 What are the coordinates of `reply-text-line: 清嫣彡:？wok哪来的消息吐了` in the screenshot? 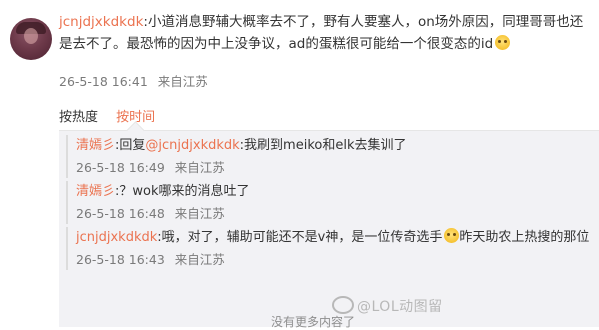 It's located at (336, 191).